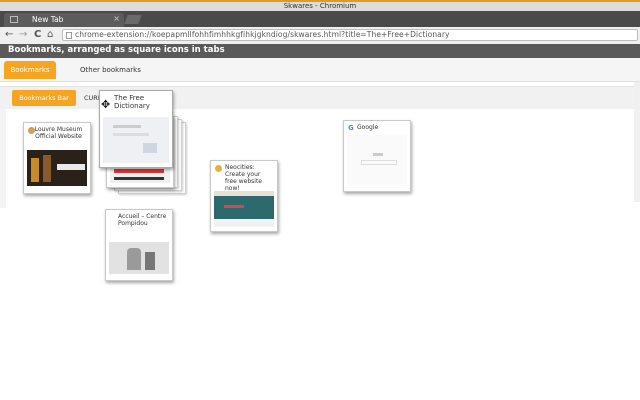 This screenshot has width=640, height=400. I want to click on window-titlebar: Skwares - Chromium, so click(320, 5).